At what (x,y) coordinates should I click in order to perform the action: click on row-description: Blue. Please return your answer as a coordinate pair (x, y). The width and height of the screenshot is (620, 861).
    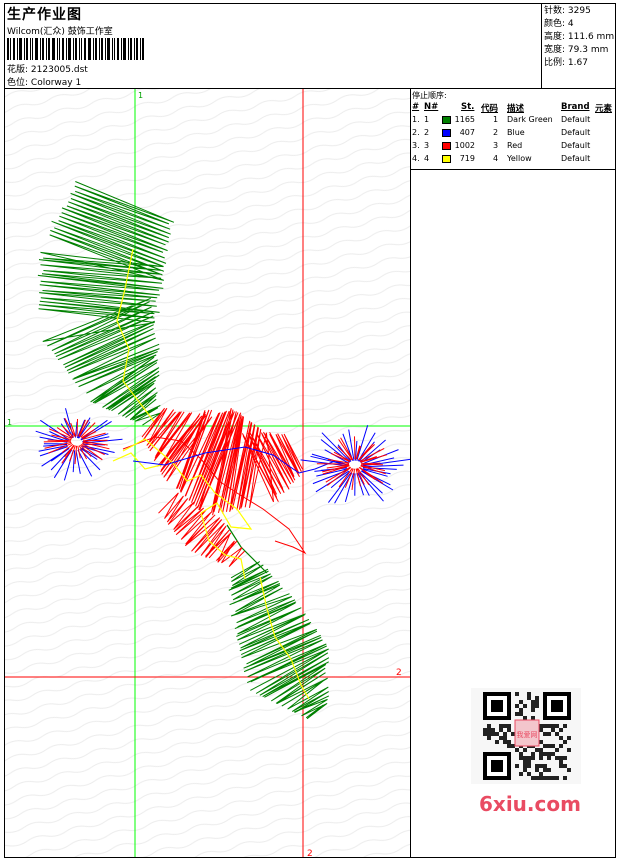
    Looking at the image, I should click on (516, 132).